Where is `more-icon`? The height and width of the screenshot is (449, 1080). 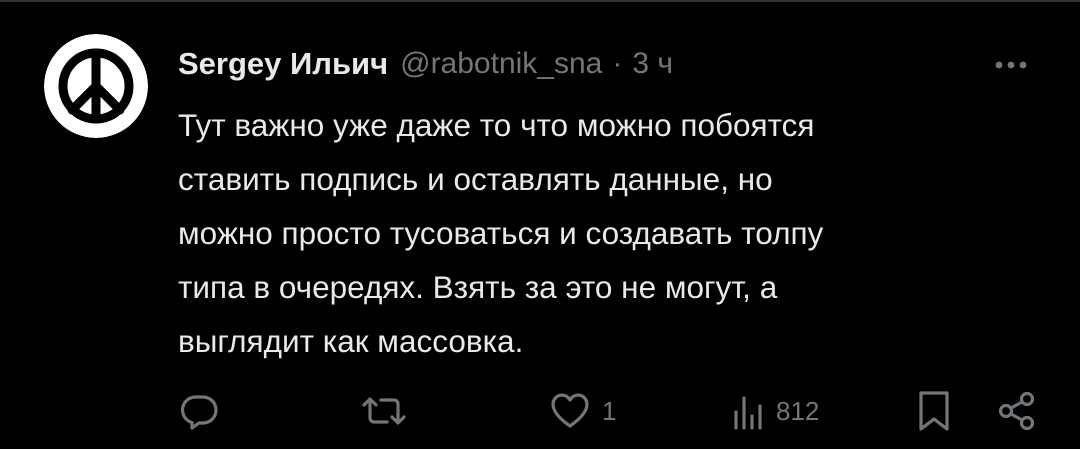
more-icon is located at coordinates (1011, 65).